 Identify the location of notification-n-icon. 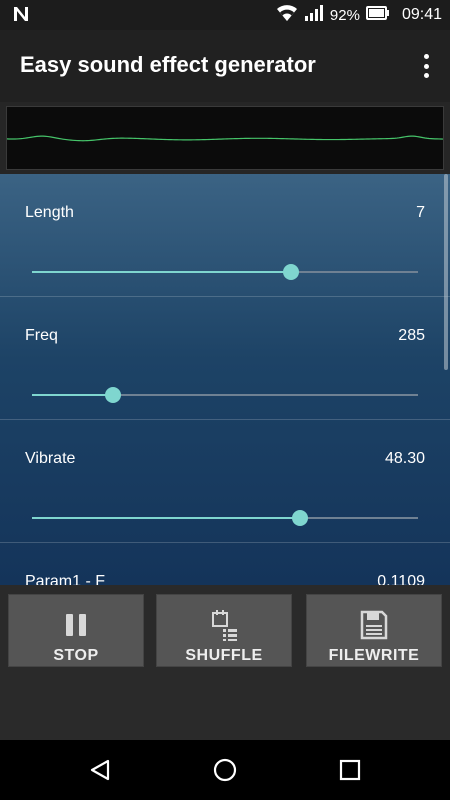
(21, 16).